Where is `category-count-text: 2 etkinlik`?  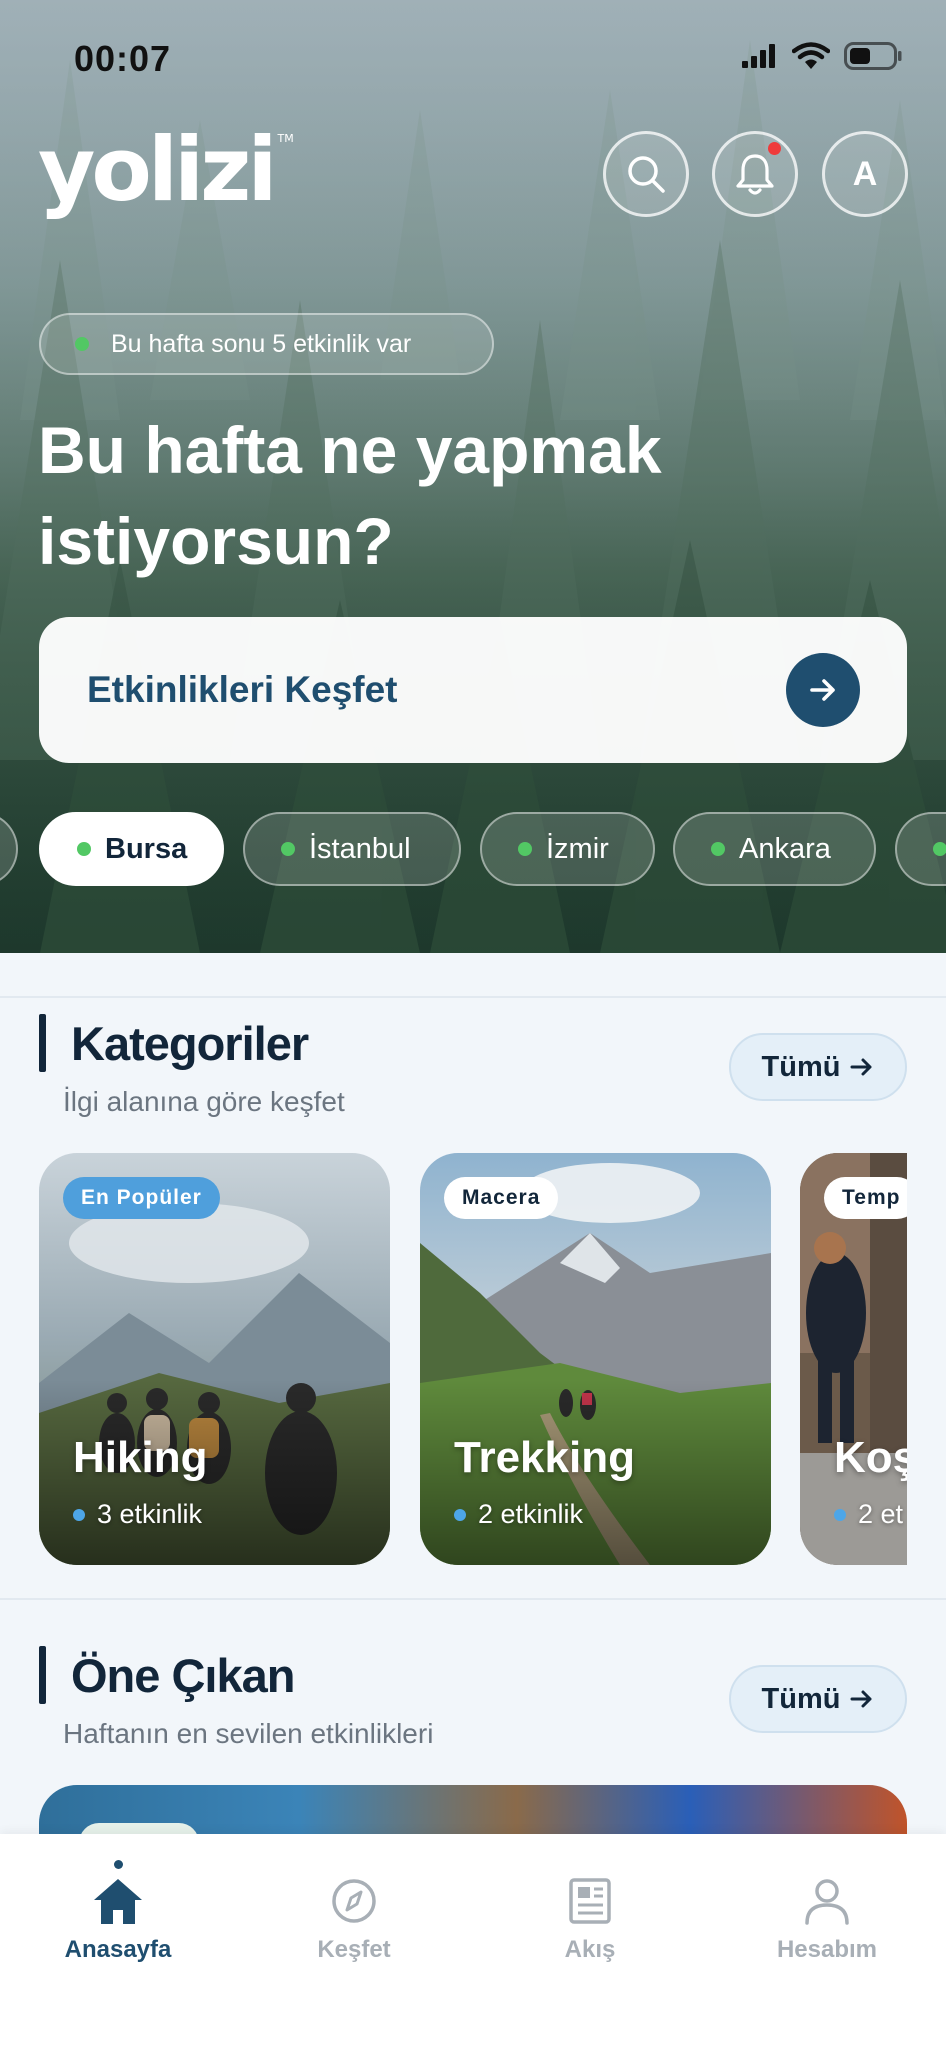
category-count-text: 2 etkinlik is located at coordinates (531, 1514).